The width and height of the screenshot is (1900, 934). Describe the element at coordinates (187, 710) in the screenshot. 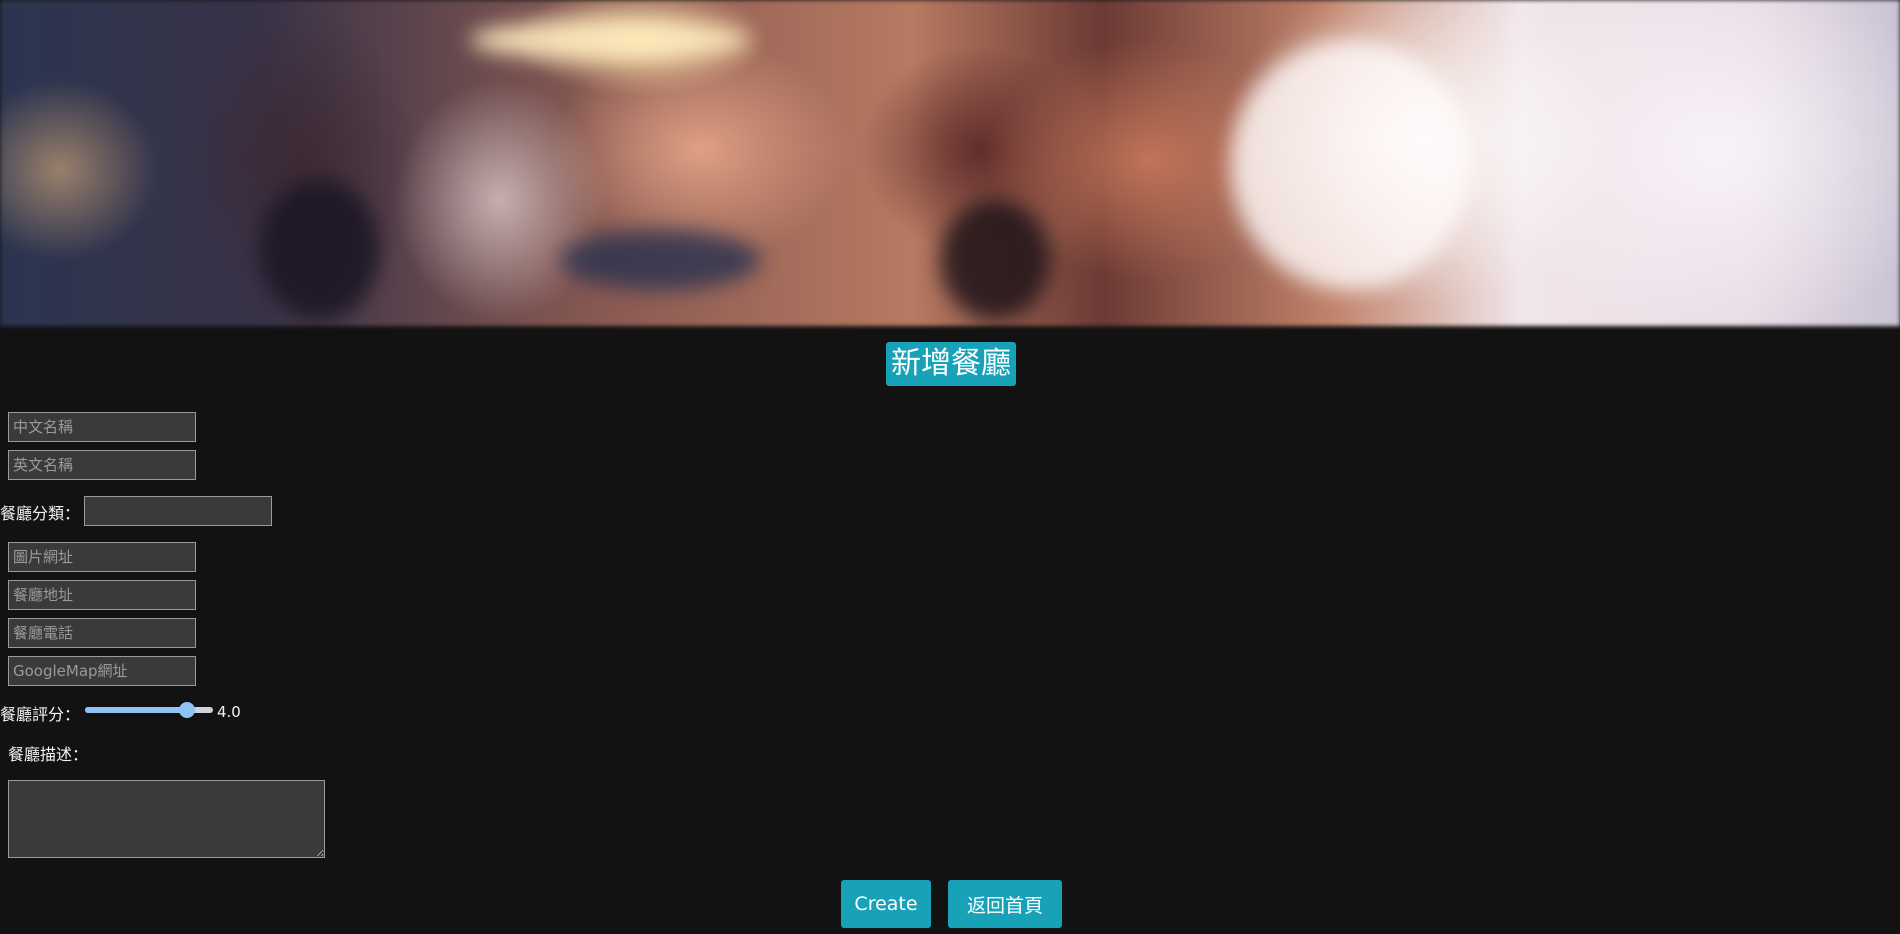

I see `rating-slider-thumb` at that location.